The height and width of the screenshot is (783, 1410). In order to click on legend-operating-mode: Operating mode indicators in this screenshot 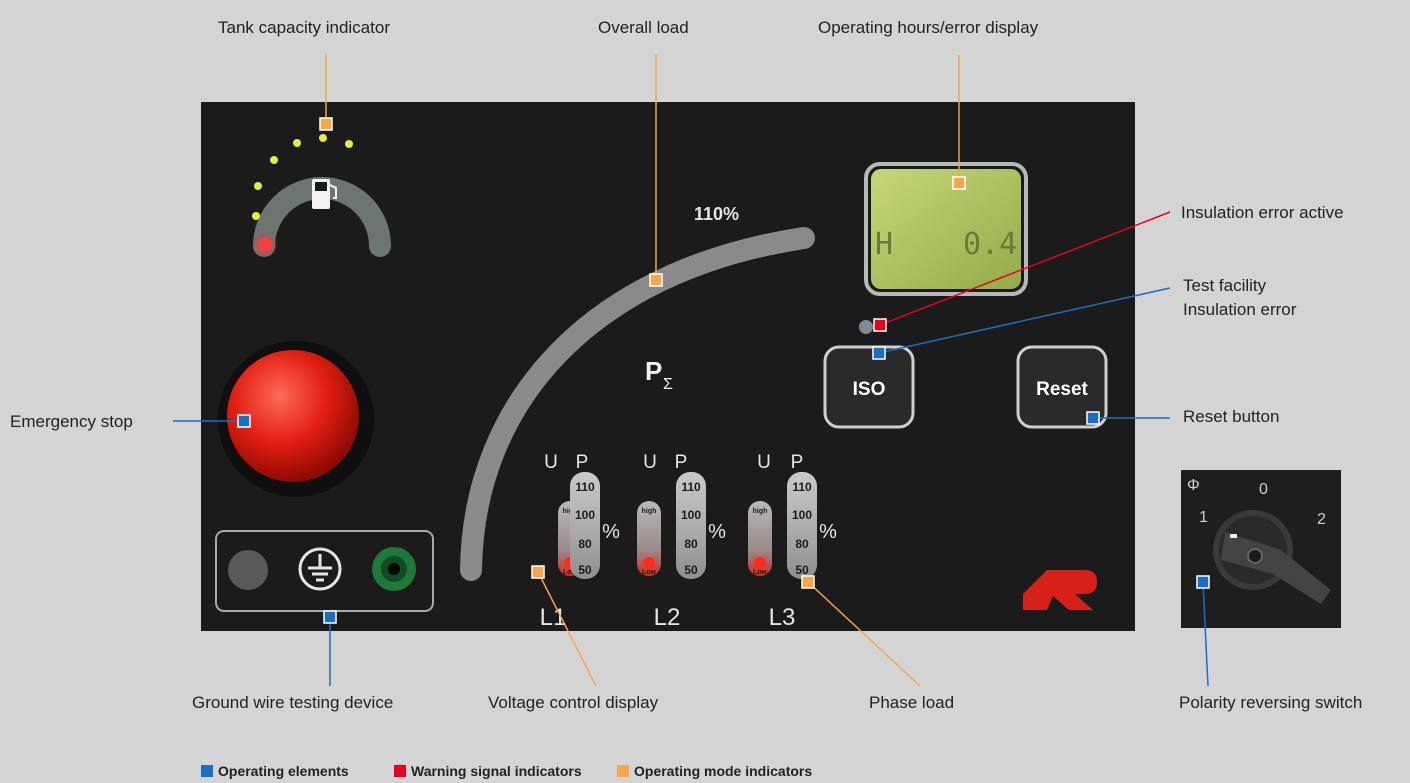, I will do `click(714, 771)`.